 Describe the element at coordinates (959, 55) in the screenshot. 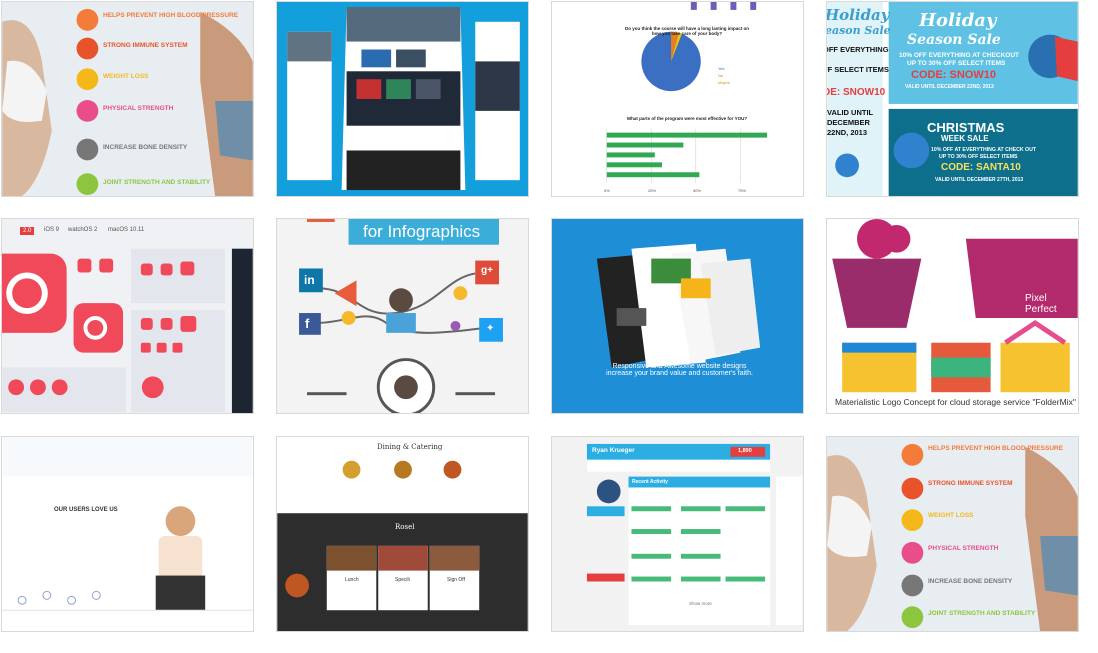

I see `holiday-offer: 10% OFF EVERYTHING AT CHECKOUT` at that location.